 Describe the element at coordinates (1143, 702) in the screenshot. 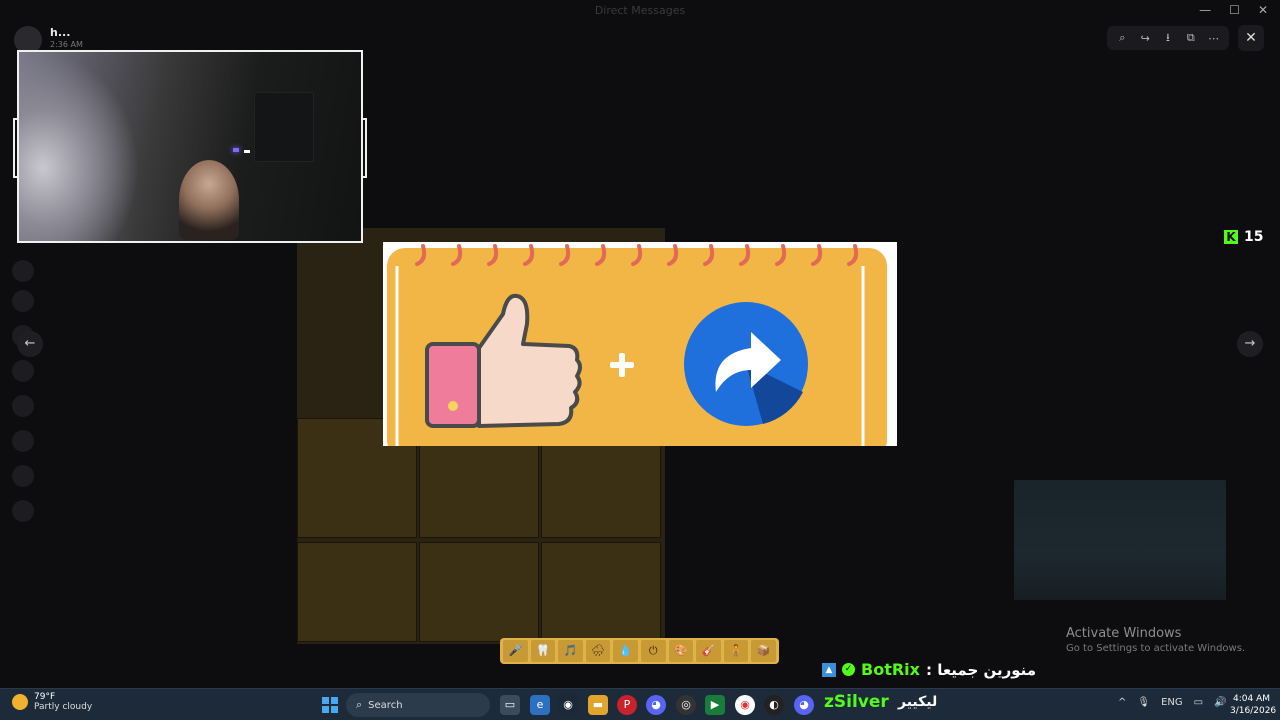

I see `microphone-icon: 🎙` at that location.